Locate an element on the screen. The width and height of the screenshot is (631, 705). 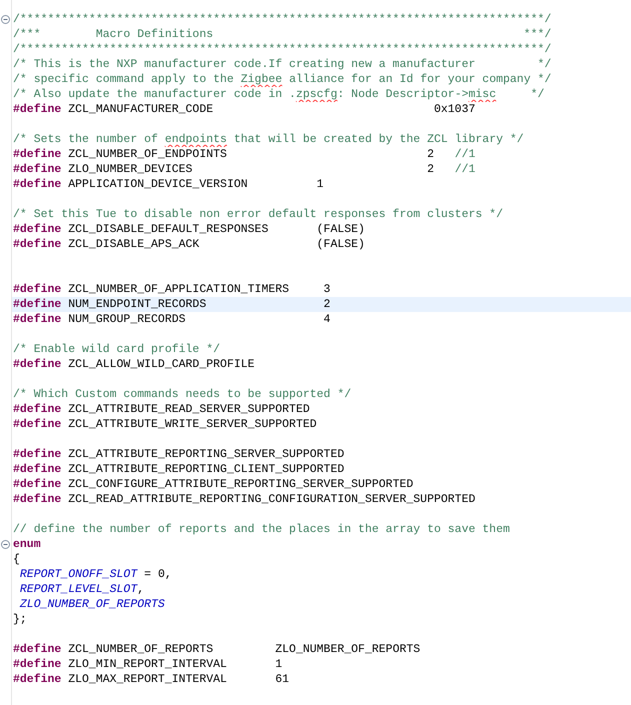
code-comment: /* Sets the number of is located at coordinates (86, 139).